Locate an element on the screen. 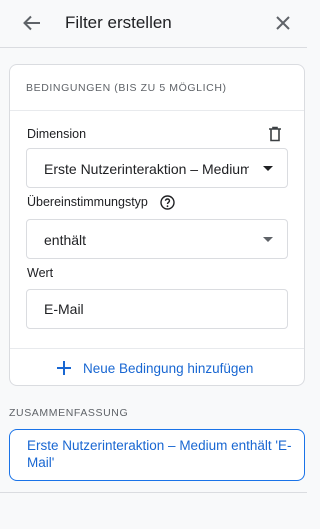  match-type-value: enthält is located at coordinates (65, 240).